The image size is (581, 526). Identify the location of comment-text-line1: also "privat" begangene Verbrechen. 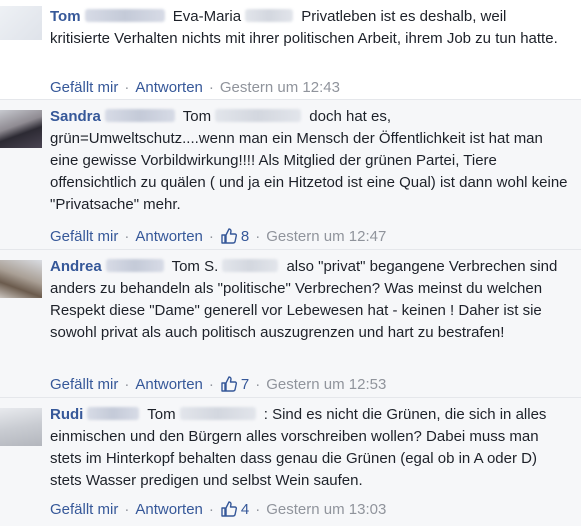
(406, 266).